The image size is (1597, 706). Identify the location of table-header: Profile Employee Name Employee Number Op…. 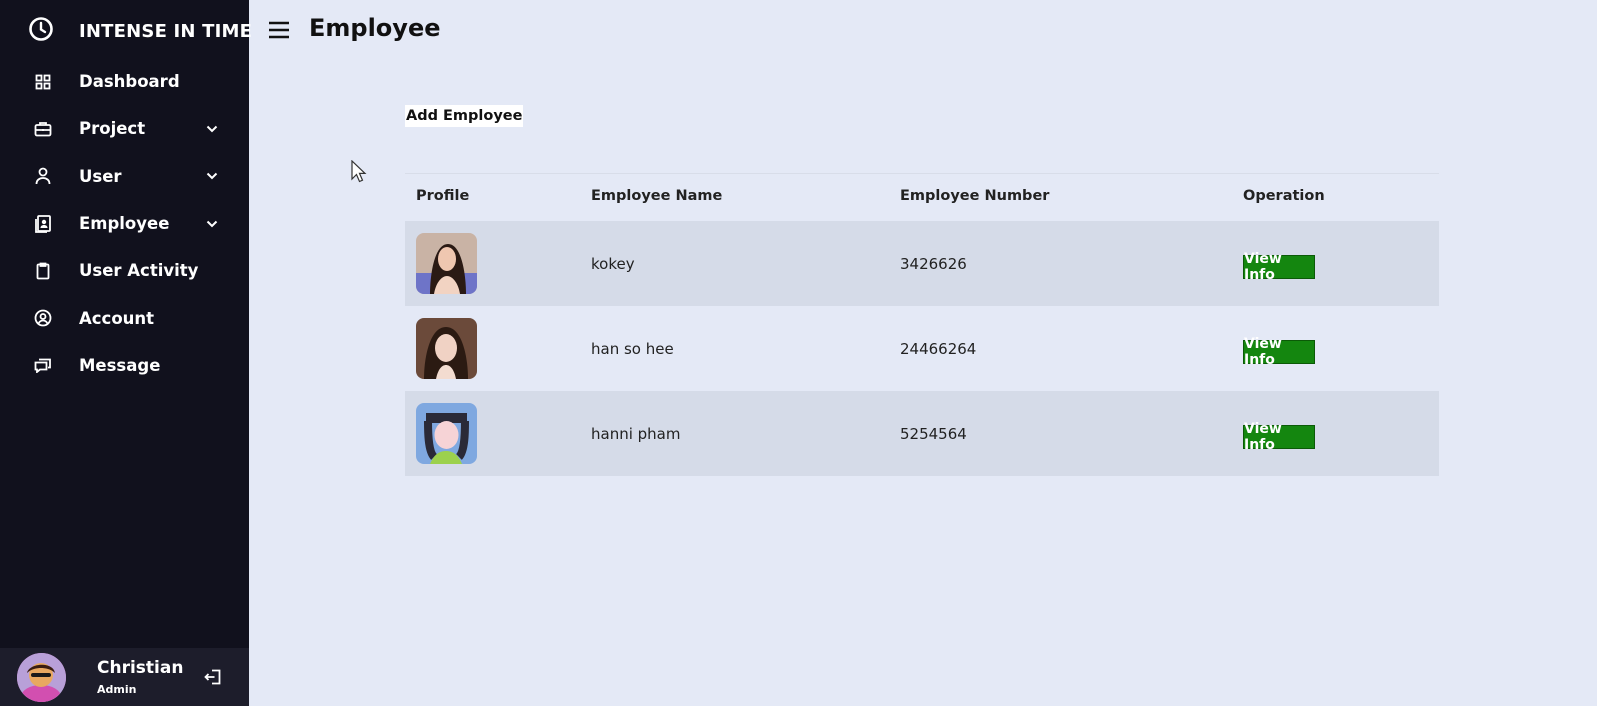
(922, 195).